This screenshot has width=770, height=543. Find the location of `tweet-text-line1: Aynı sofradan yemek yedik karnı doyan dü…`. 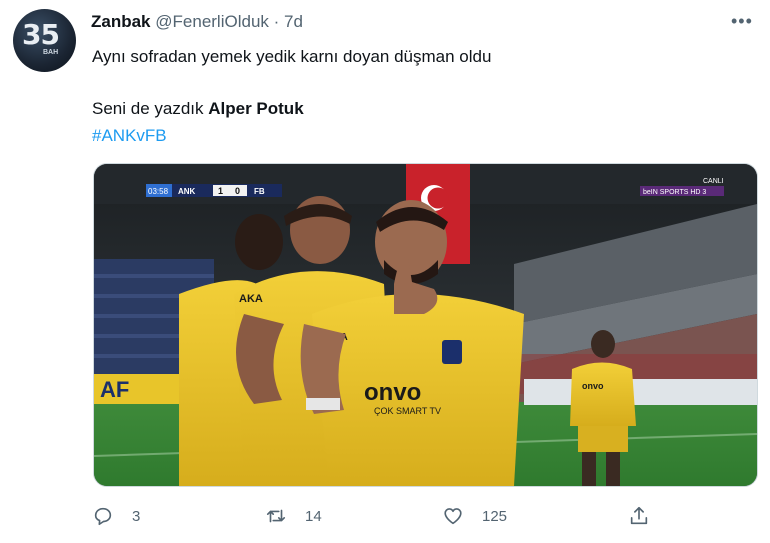

tweet-text-line1: Aynı sofradan yemek yedik karnı doyan dü… is located at coordinates (292, 56).